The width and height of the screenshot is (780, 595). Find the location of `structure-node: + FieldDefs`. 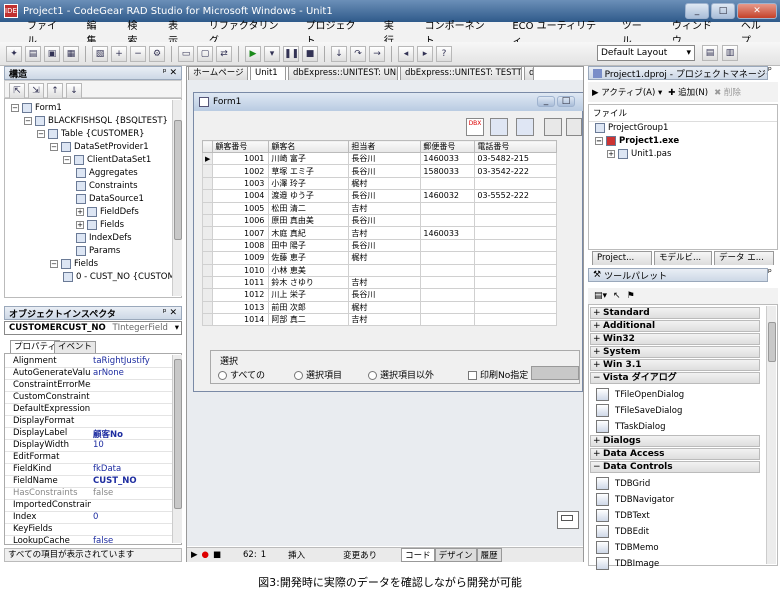

structure-node: + FieldDefs is located at coordinates (107, 212).